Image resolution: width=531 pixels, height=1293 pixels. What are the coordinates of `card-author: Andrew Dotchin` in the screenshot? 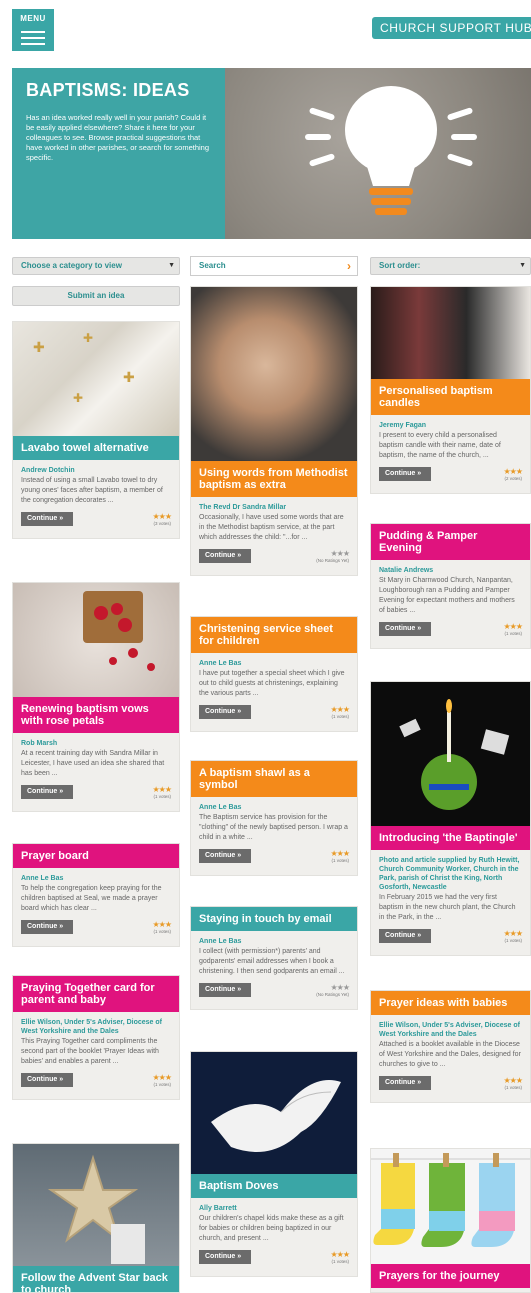 It's located at (96, 470).